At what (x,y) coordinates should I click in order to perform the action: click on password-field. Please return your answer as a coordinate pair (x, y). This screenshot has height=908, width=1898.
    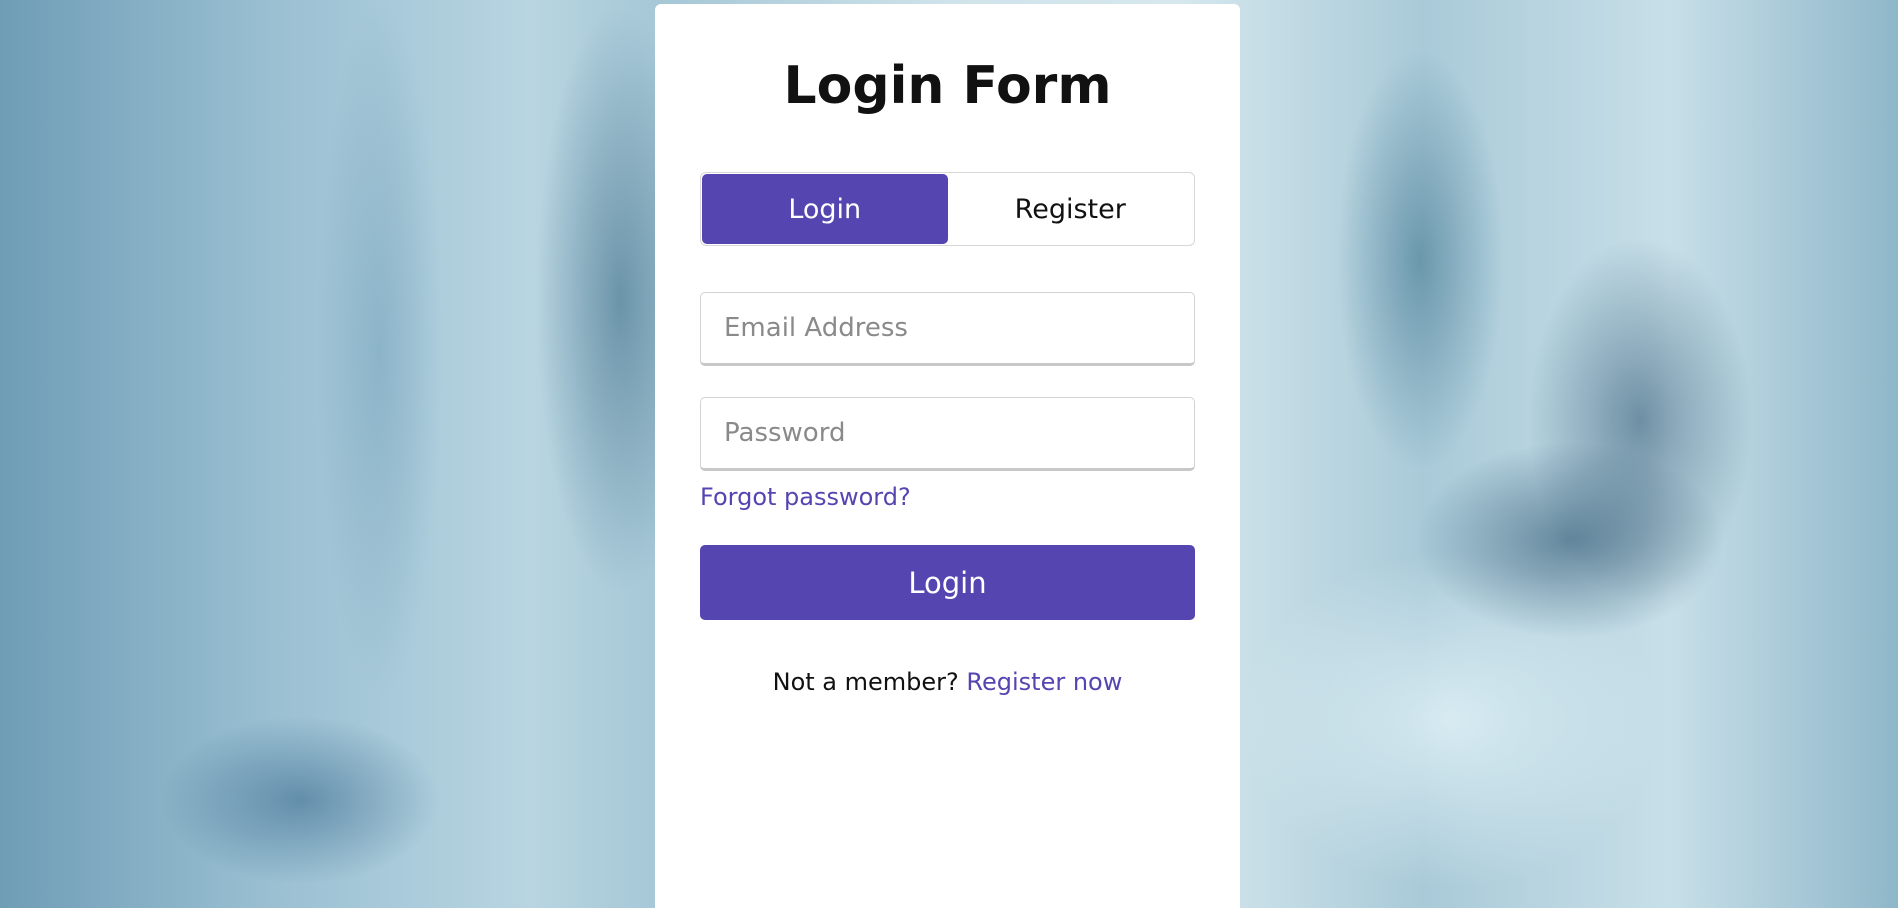
    Looking at the image, I should click on (947, 434).